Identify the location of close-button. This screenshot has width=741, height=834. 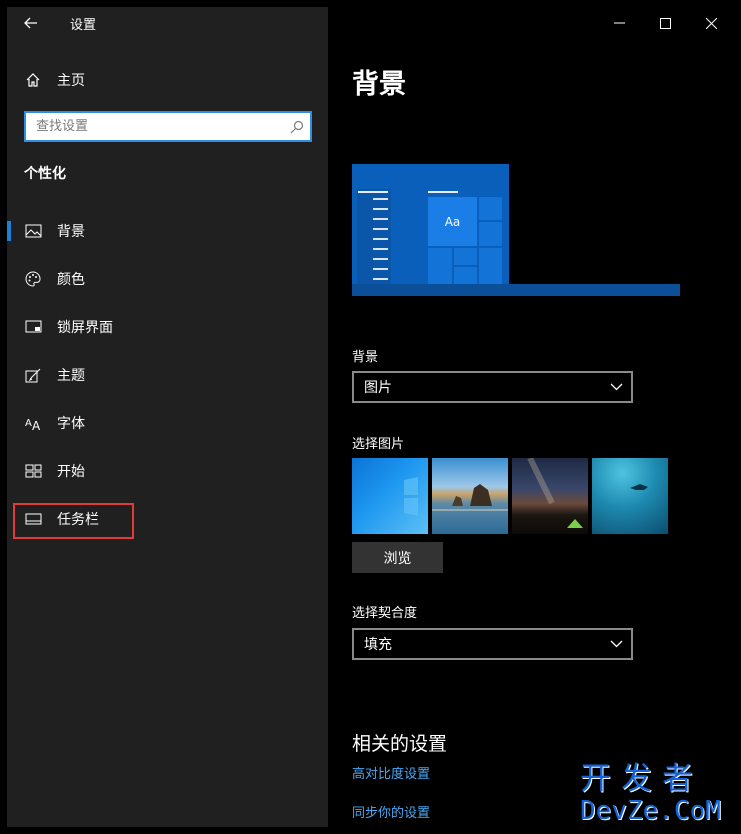
(711, 23).